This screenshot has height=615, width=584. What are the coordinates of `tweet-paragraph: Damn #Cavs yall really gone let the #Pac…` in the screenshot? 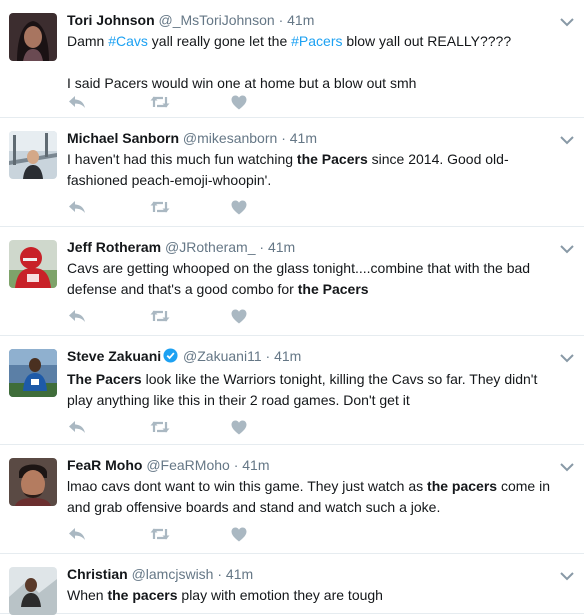 It's located at (310, 41).